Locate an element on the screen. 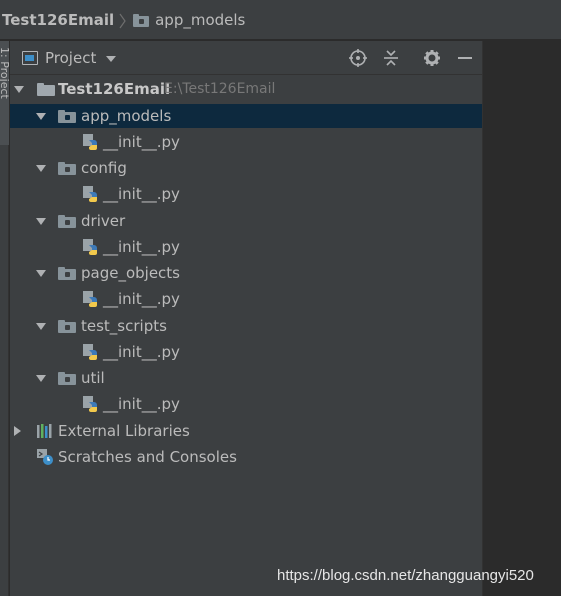  minimize-icon is located at coordinates (465, 58).